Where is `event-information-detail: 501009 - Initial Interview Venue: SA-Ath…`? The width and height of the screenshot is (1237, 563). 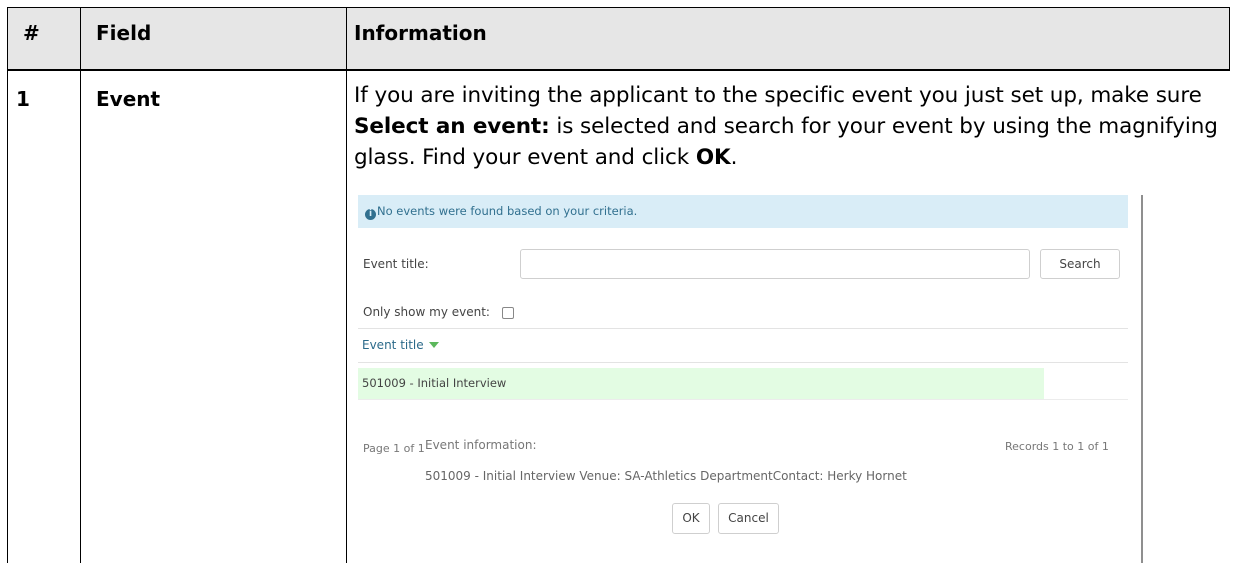 event-information-detail: 501009 - Initial Interview Venue: SA-Ath… is located at coordinates (666, 476).